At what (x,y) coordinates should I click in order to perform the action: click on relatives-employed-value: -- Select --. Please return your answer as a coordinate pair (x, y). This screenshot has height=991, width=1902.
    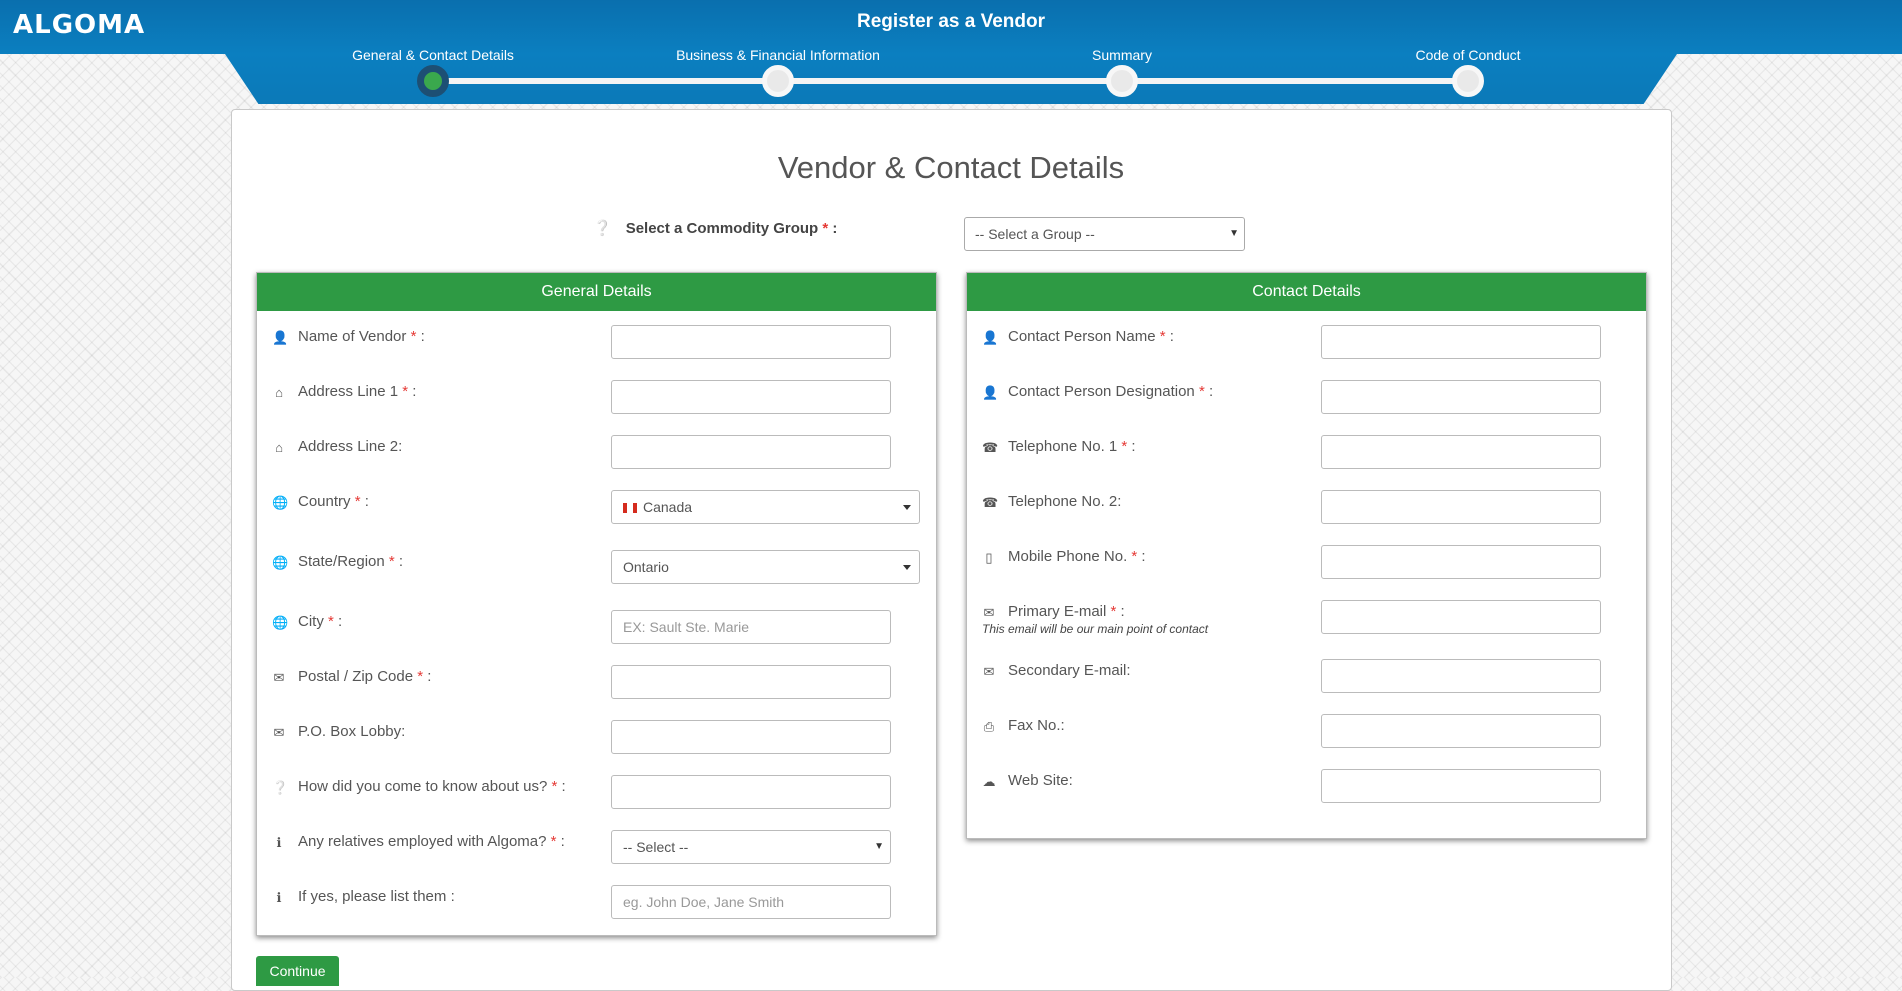
    Looking at the image, I should click on (656, 847).